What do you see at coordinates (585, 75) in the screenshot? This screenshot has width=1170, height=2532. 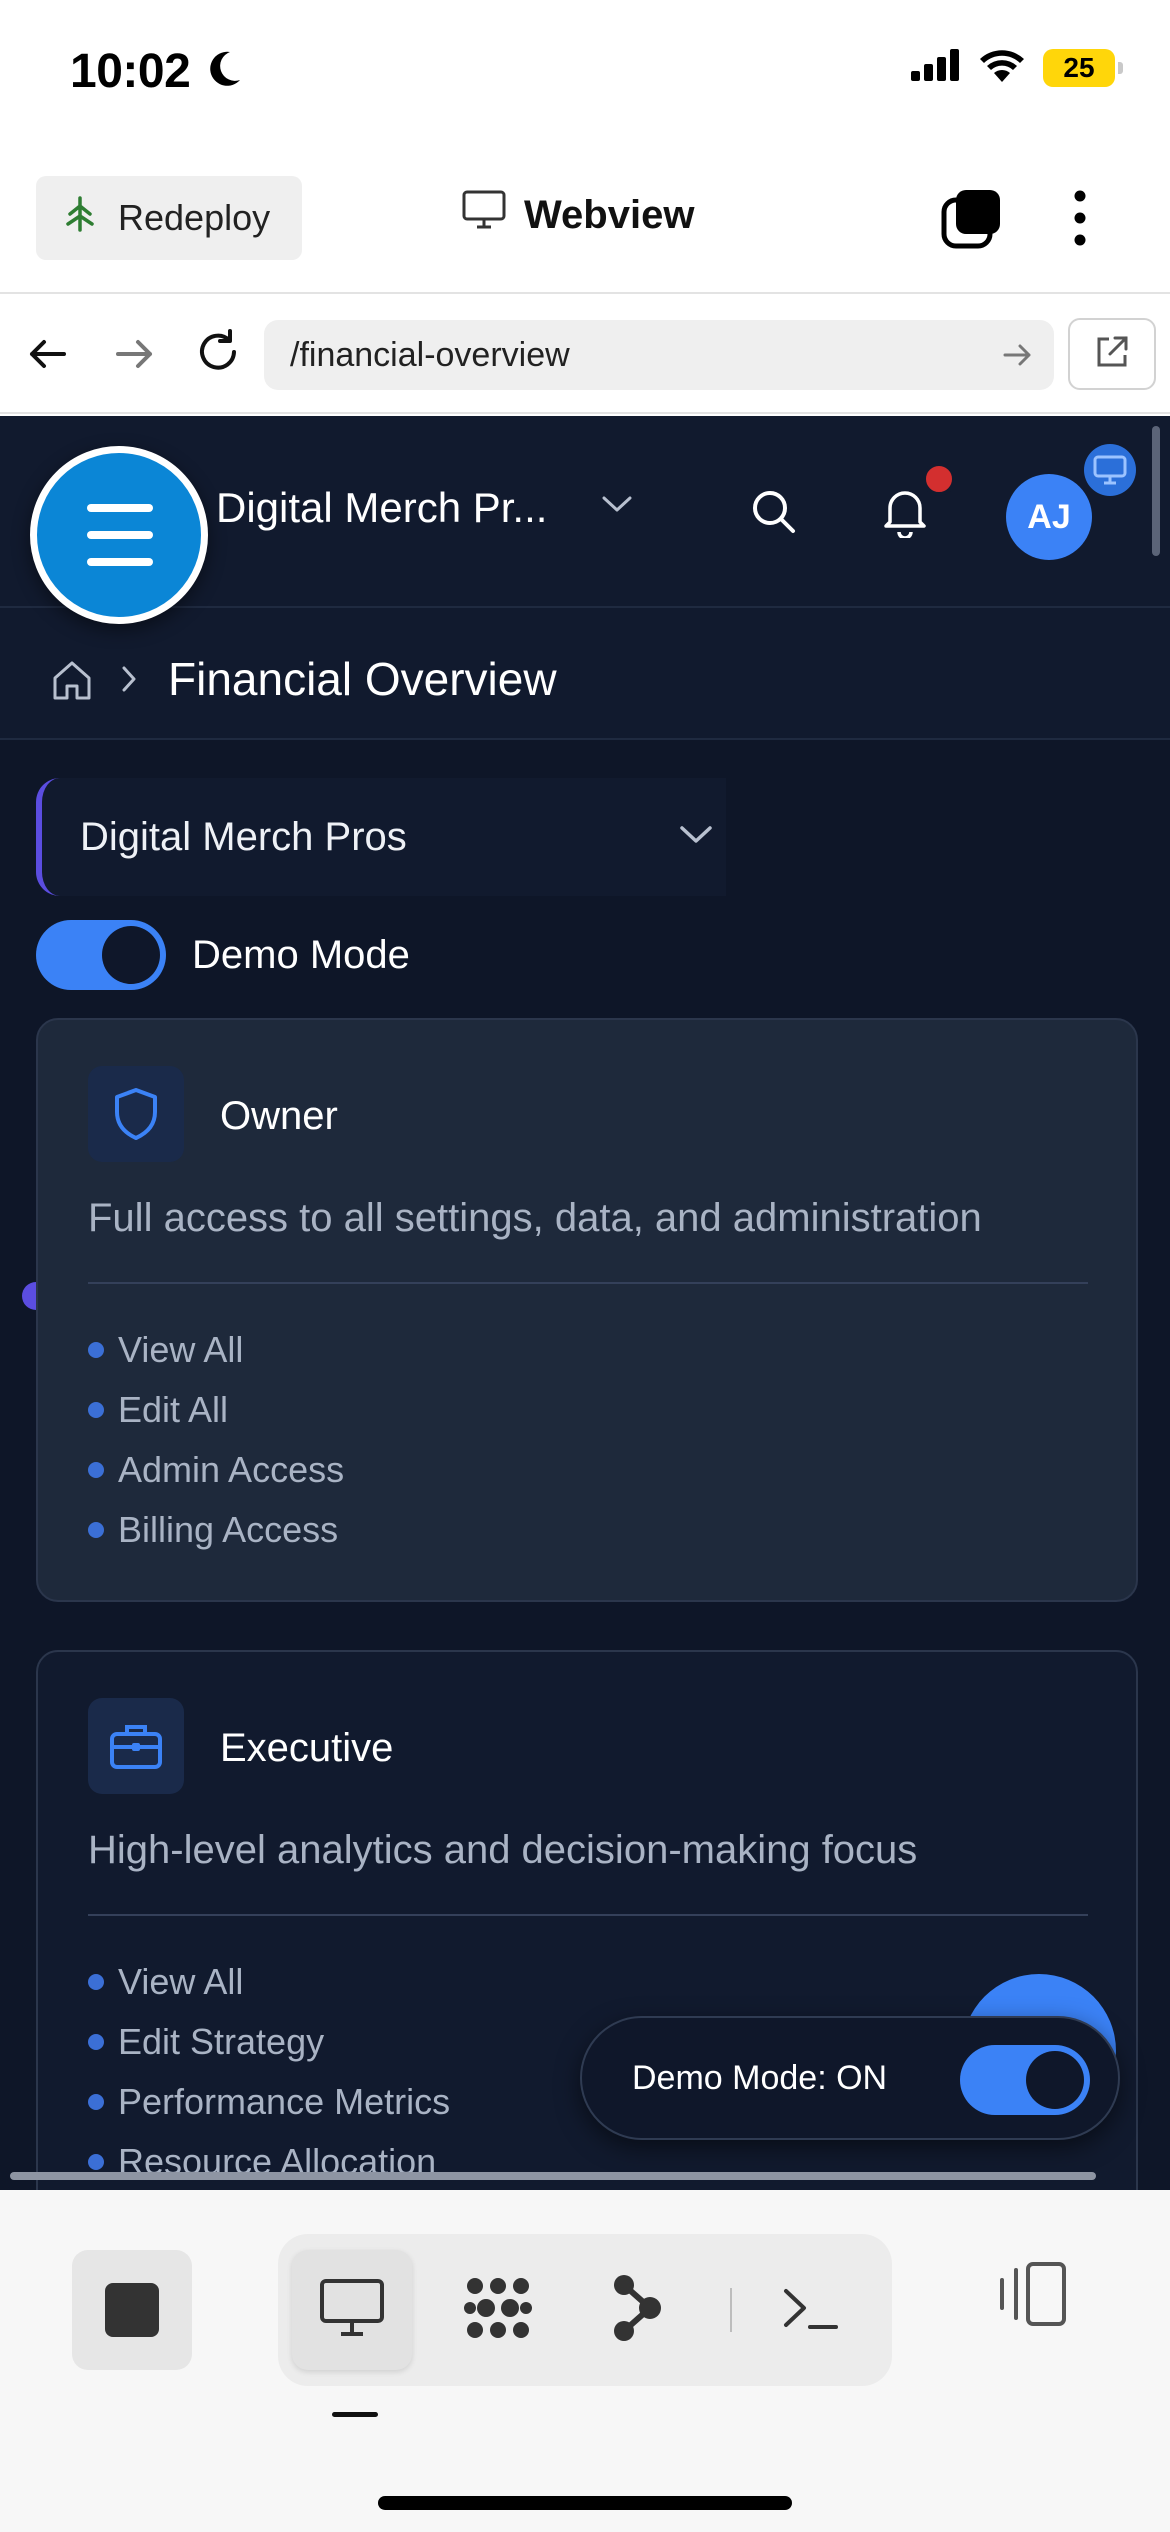 I see `status-bar: 10:02 25` at bounding box center [585, 75].